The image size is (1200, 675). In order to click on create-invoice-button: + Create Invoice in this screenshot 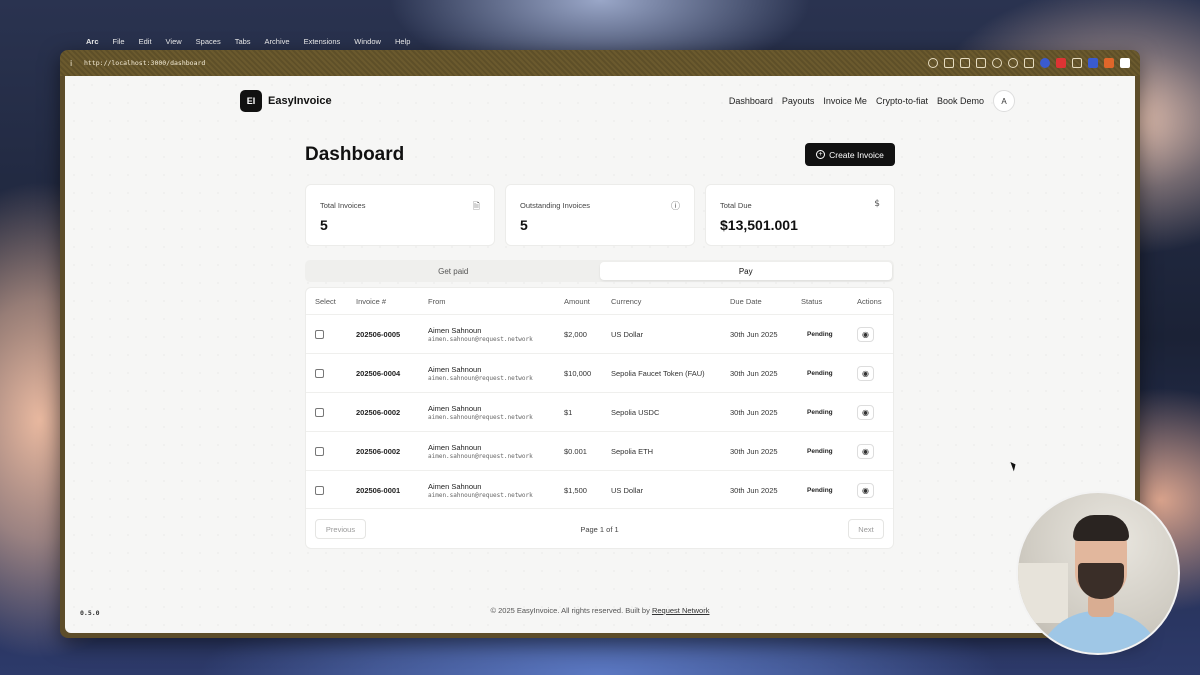, I will do `click(850, 154)`.